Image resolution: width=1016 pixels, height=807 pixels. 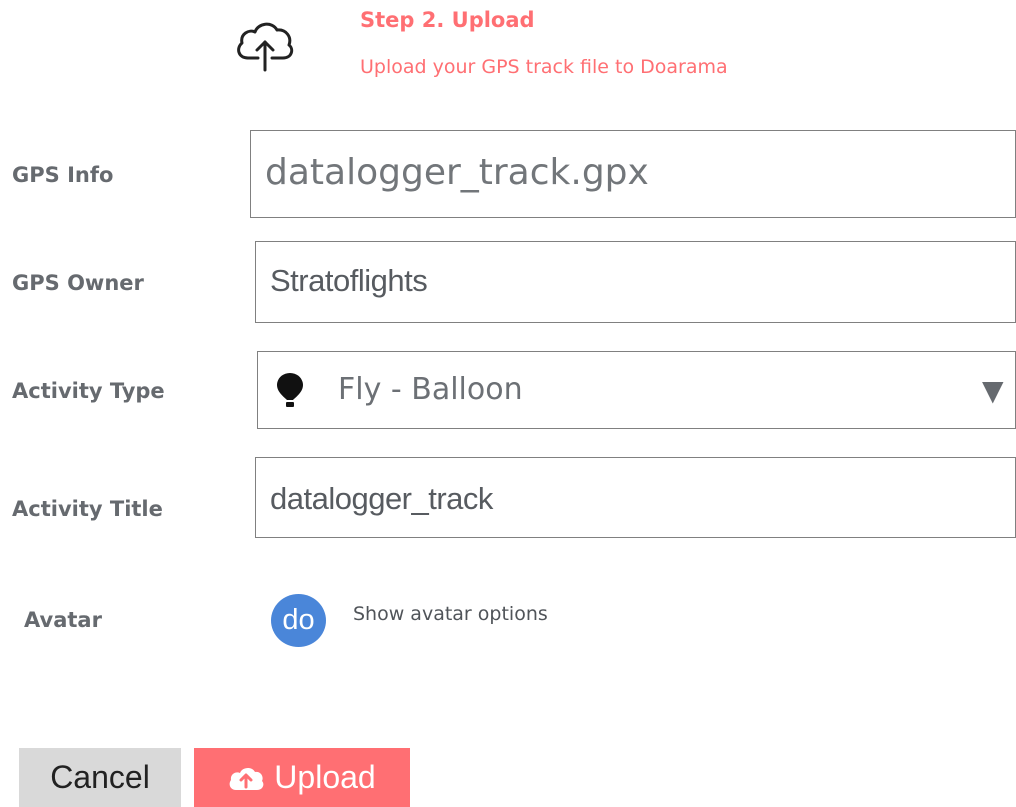 I want to click on avatar-label: Avatar, so click(x=63, y=620).